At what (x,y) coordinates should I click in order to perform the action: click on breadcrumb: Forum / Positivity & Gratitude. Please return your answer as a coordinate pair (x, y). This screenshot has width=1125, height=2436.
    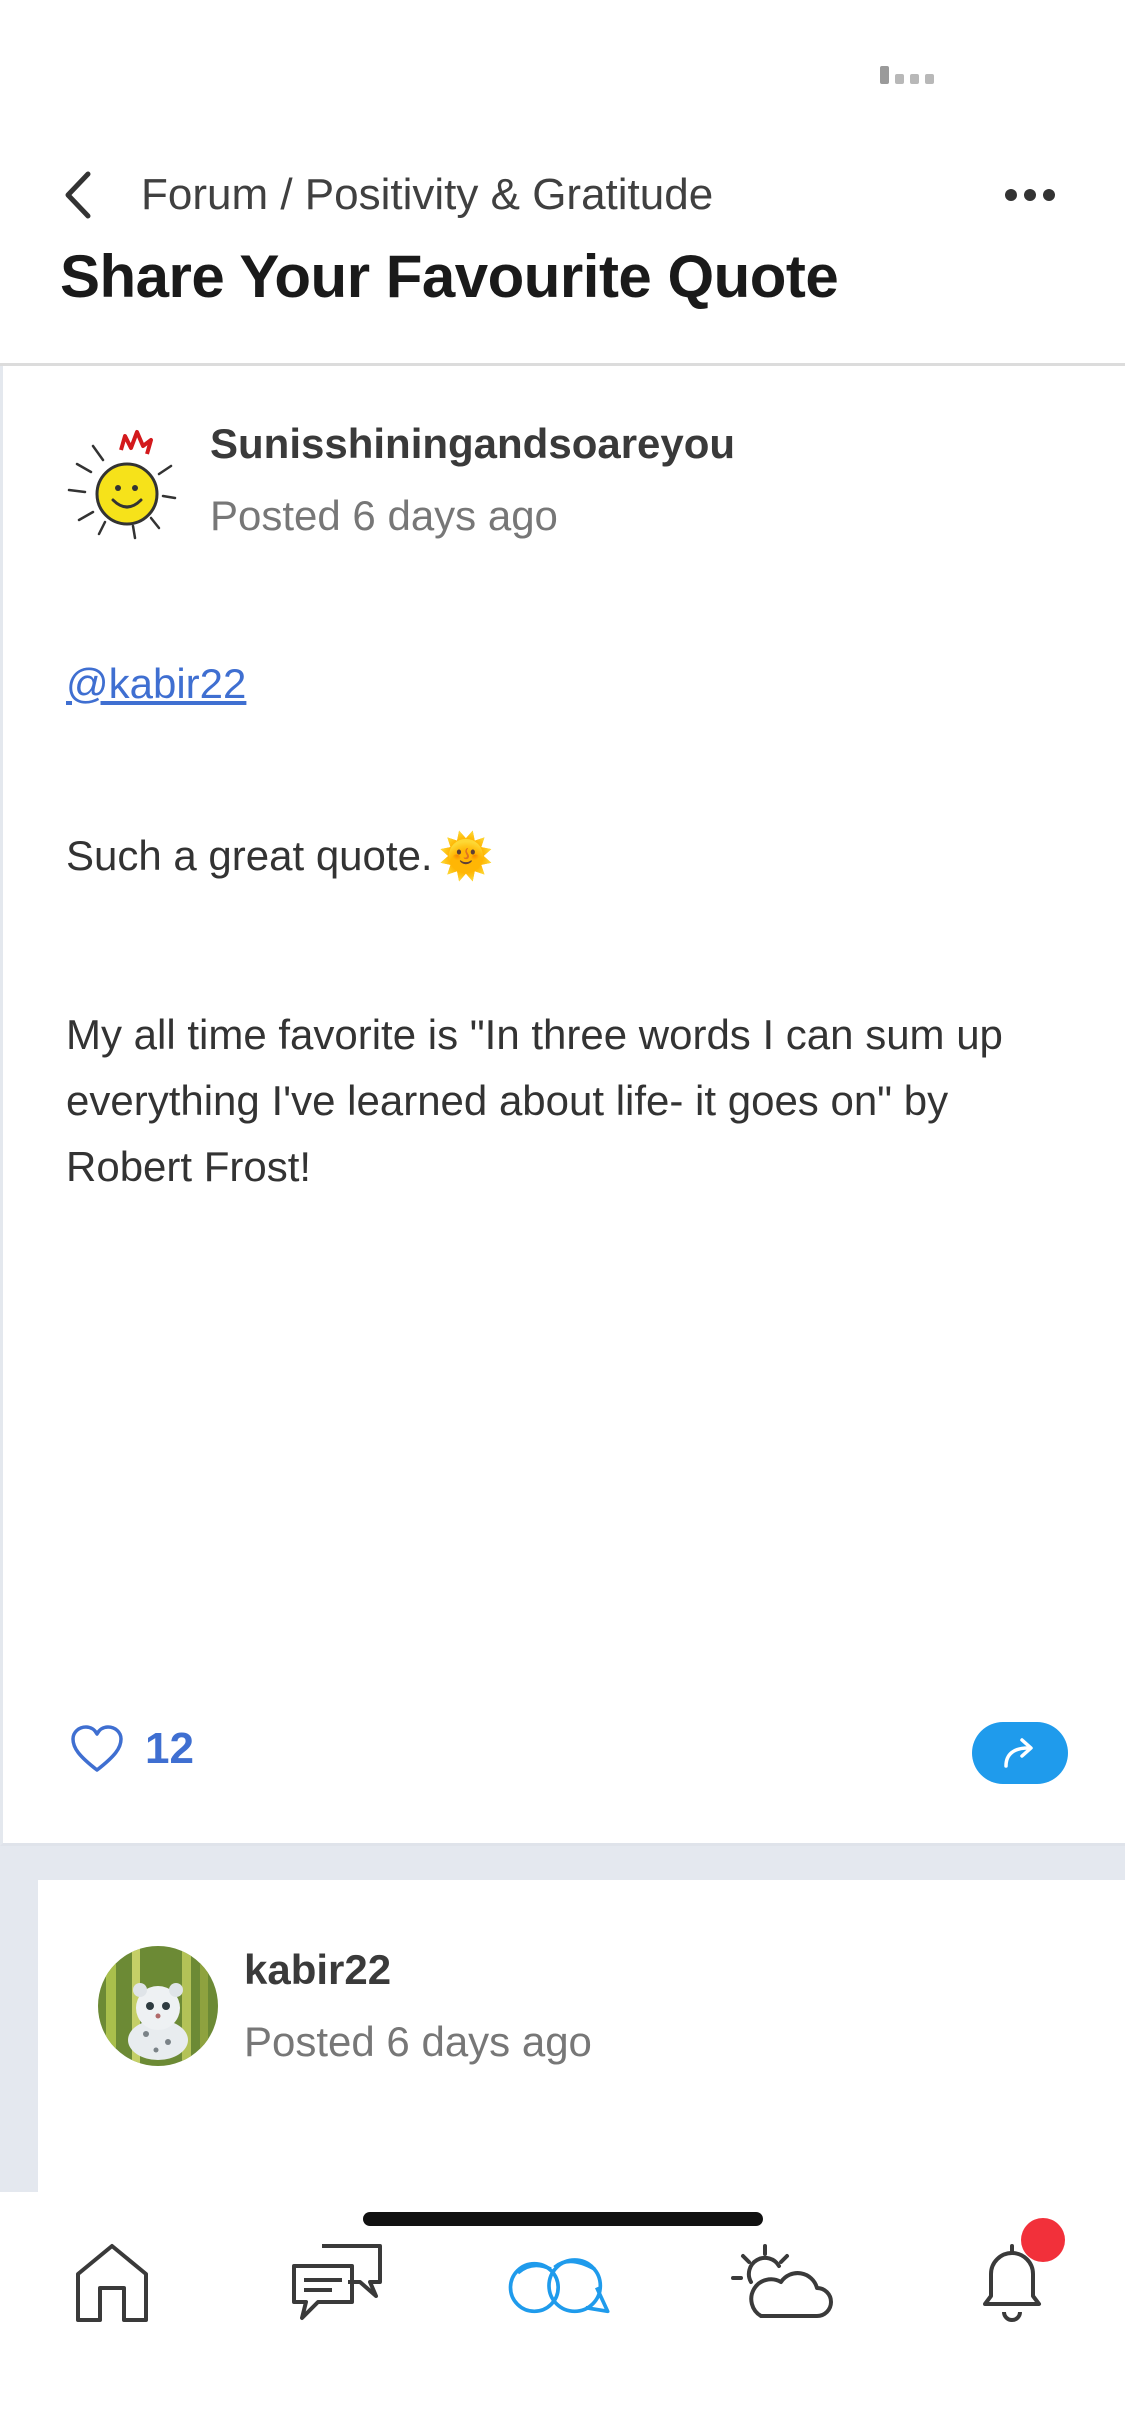
    Looking at the image, I should click on (427, 195).